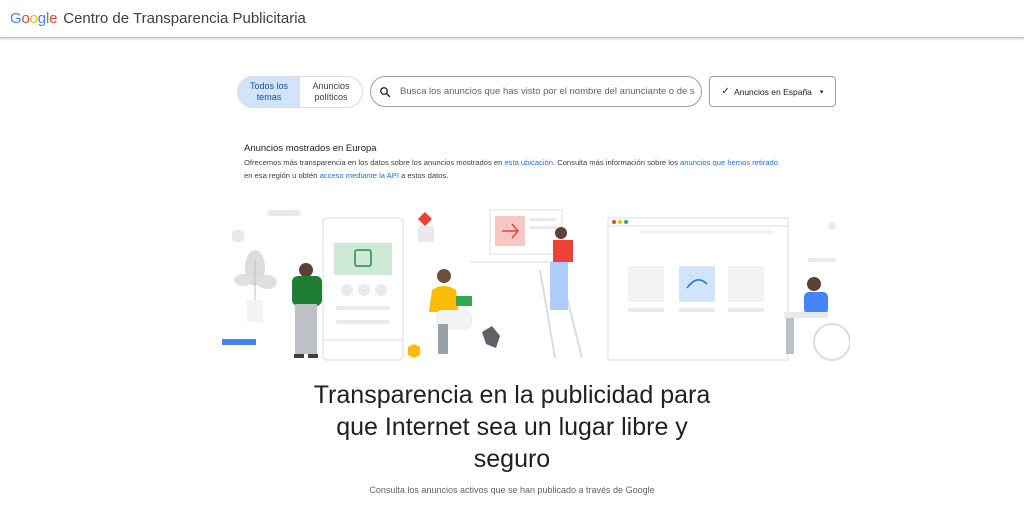 Image resolution: width=1024 pixels, height=509 pixels. I want to click on phone-mockup, so click(363, 289).